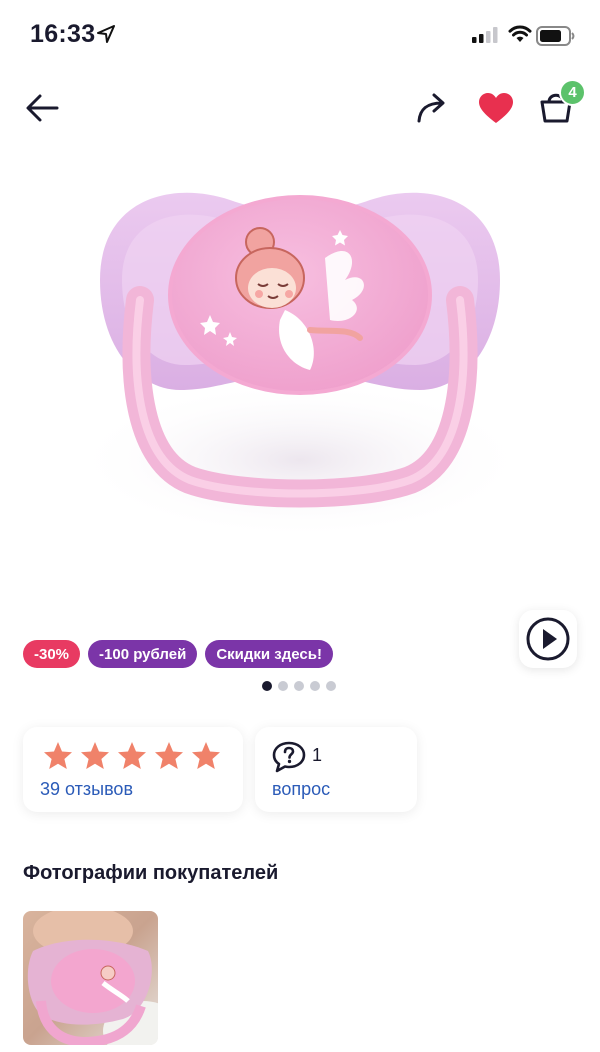  Describe the element at coordinates (151, 873) in the screenshot. I see `customer-photos-title: Фотографии покупателей` at that location.